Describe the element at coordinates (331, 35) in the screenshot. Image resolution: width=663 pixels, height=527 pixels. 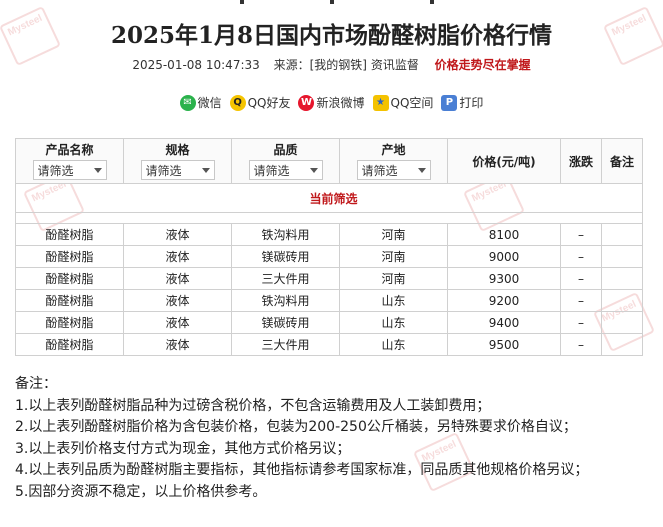
I see `page-title: 2025年1月8日国内市场酚醛树脂价格行情` at that location.